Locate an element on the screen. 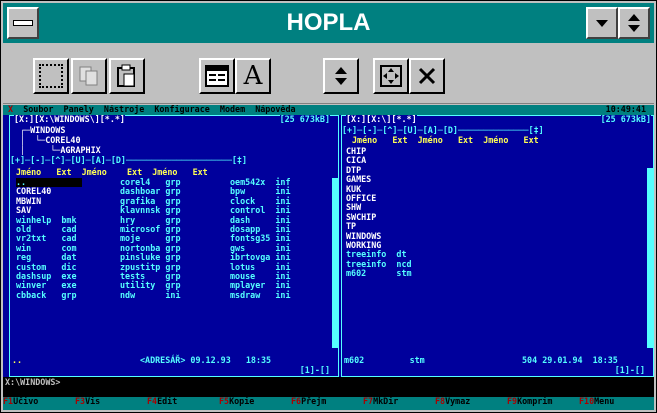 This screenshot has width=657, height=413. left-panel-footer: [1]-[] is located at coordinates (314, 370).